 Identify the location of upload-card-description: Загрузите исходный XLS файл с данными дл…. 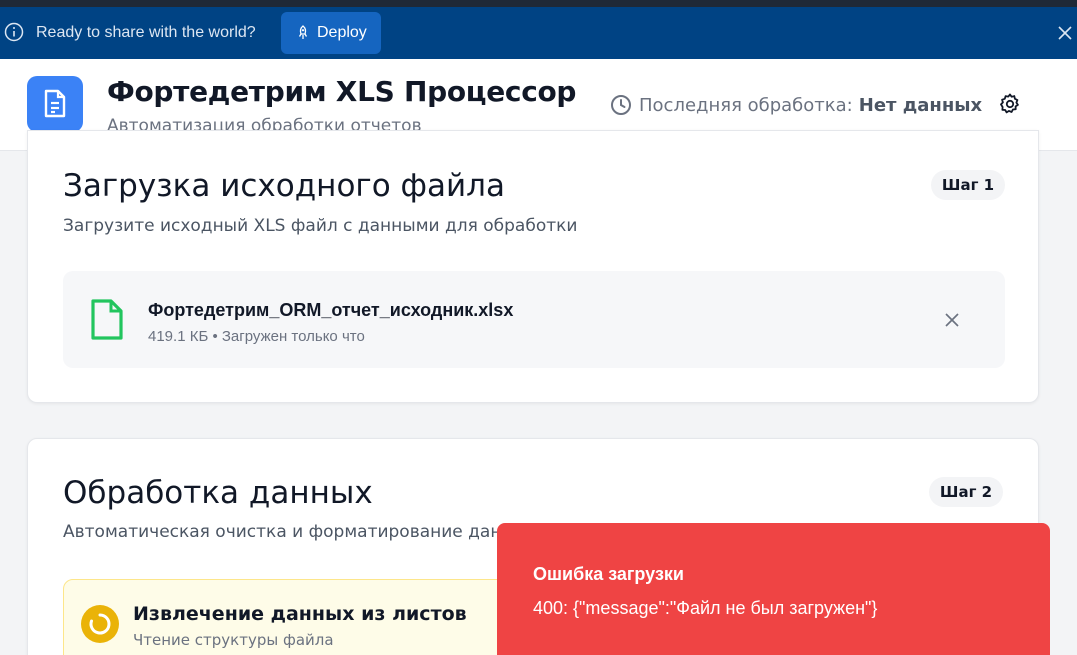
(320, 226).